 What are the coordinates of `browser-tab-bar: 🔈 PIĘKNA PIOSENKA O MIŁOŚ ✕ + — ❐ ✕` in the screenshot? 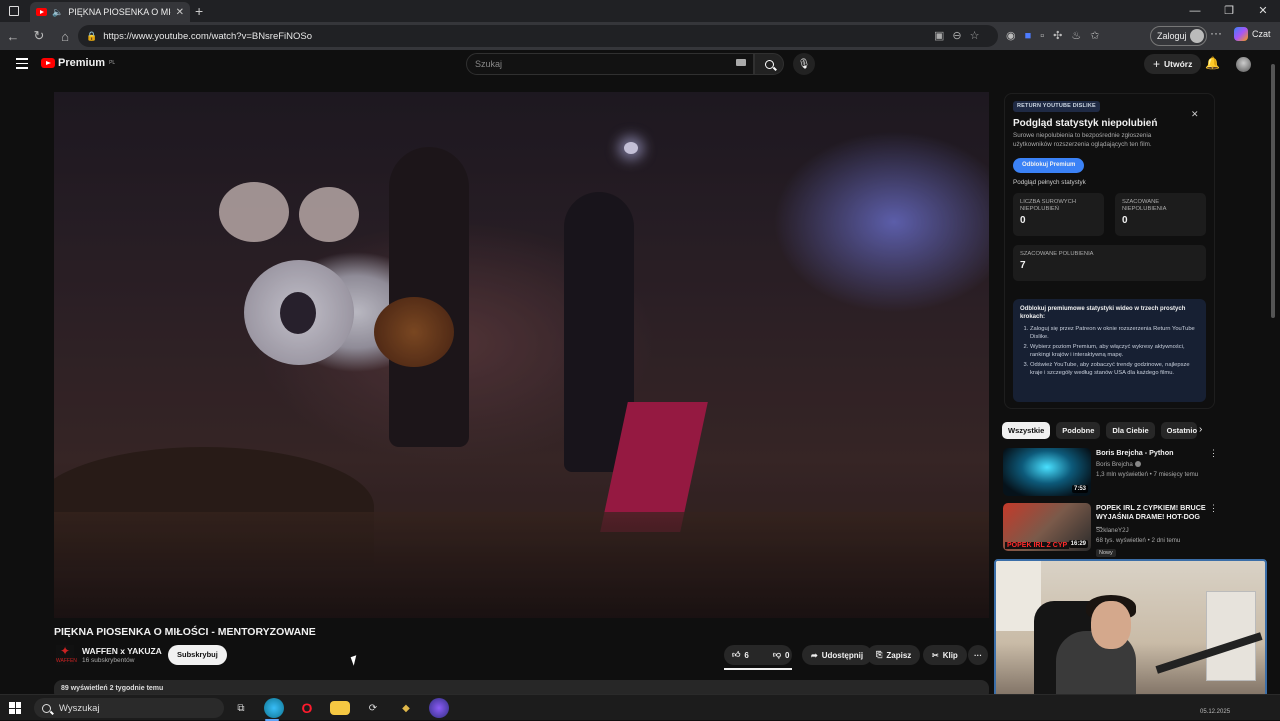 It's located at (640, 11).